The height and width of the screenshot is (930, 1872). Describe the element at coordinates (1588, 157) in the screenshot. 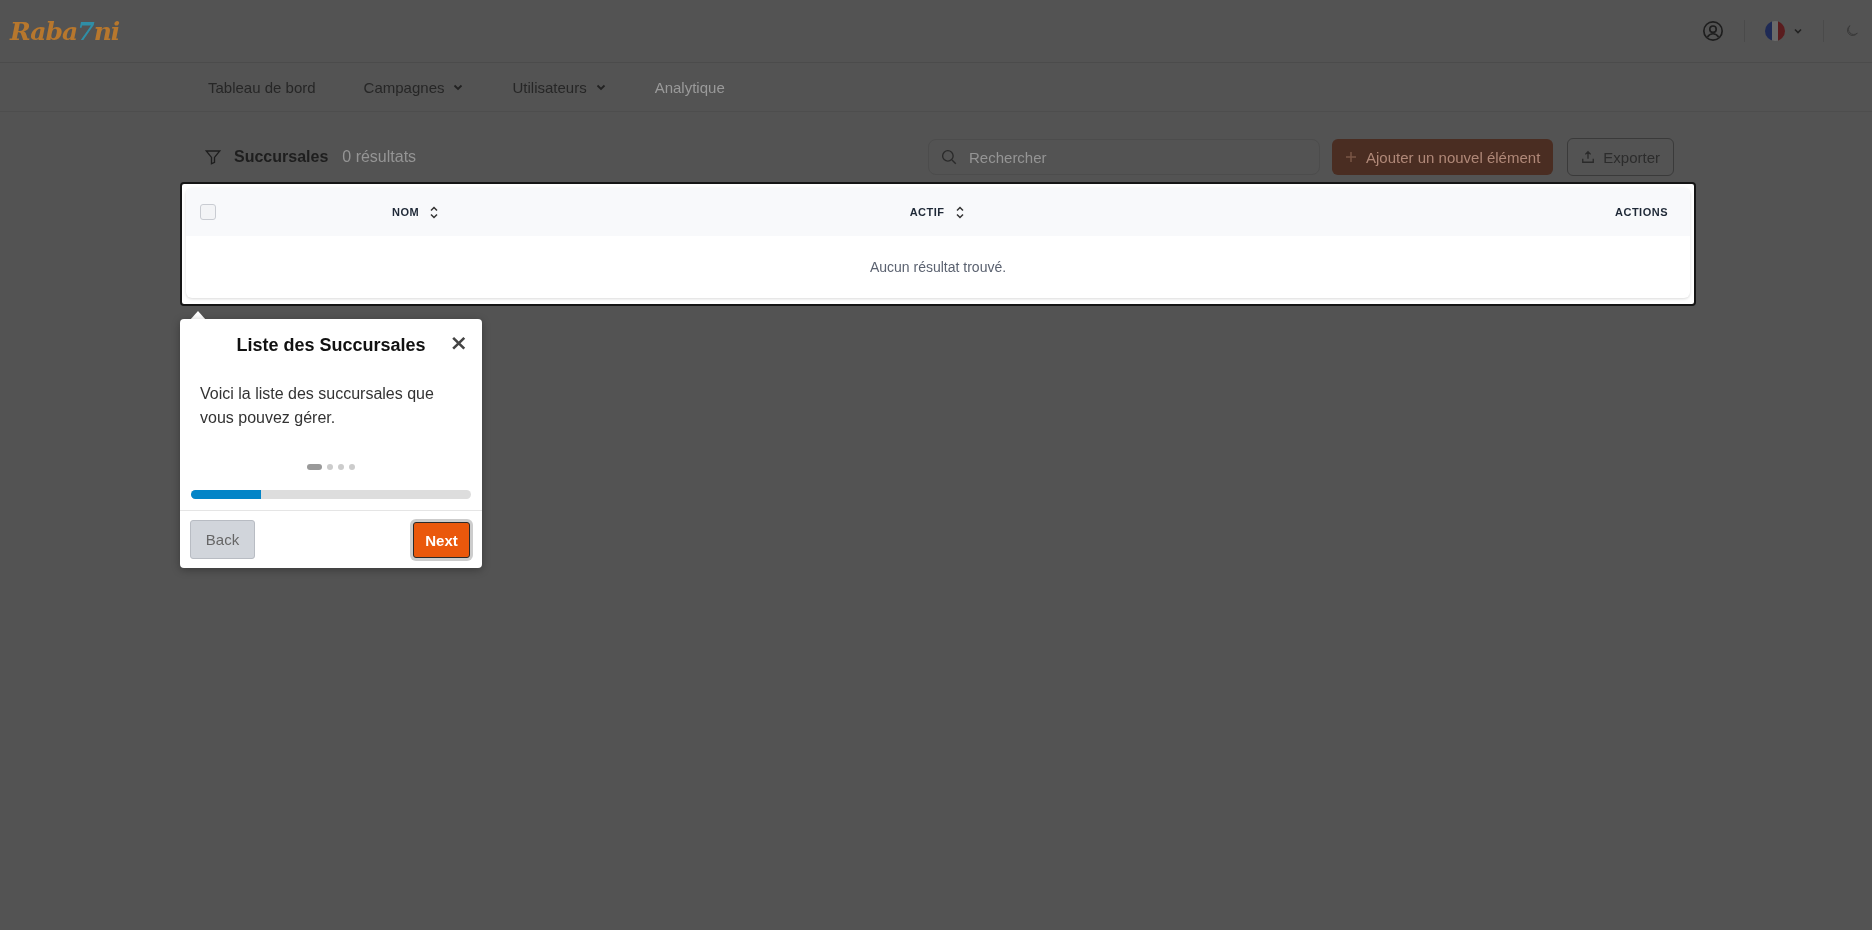

I see `upload-icon` at that location.